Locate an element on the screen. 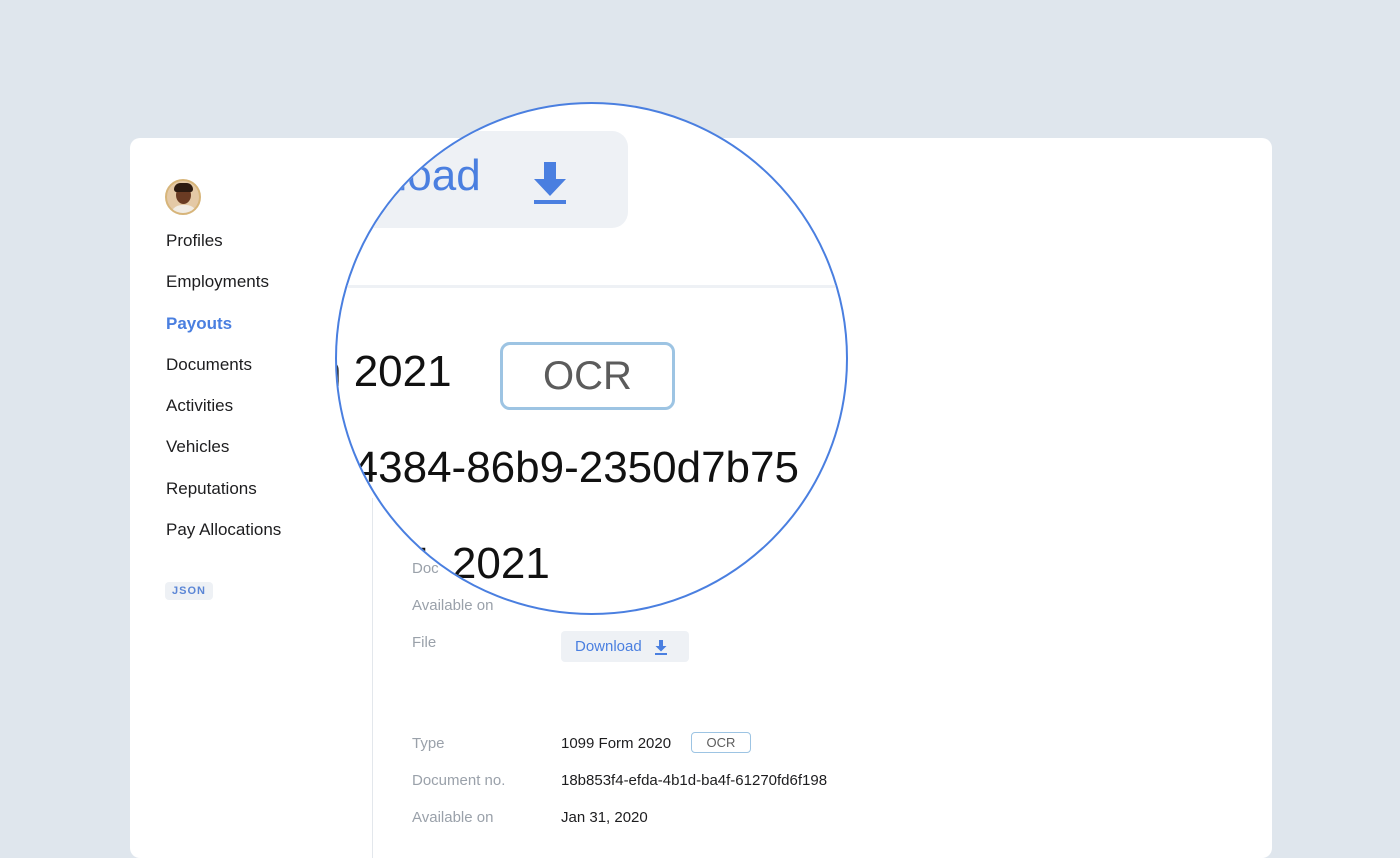  download-button: Download is located at coordinates (625, 646).